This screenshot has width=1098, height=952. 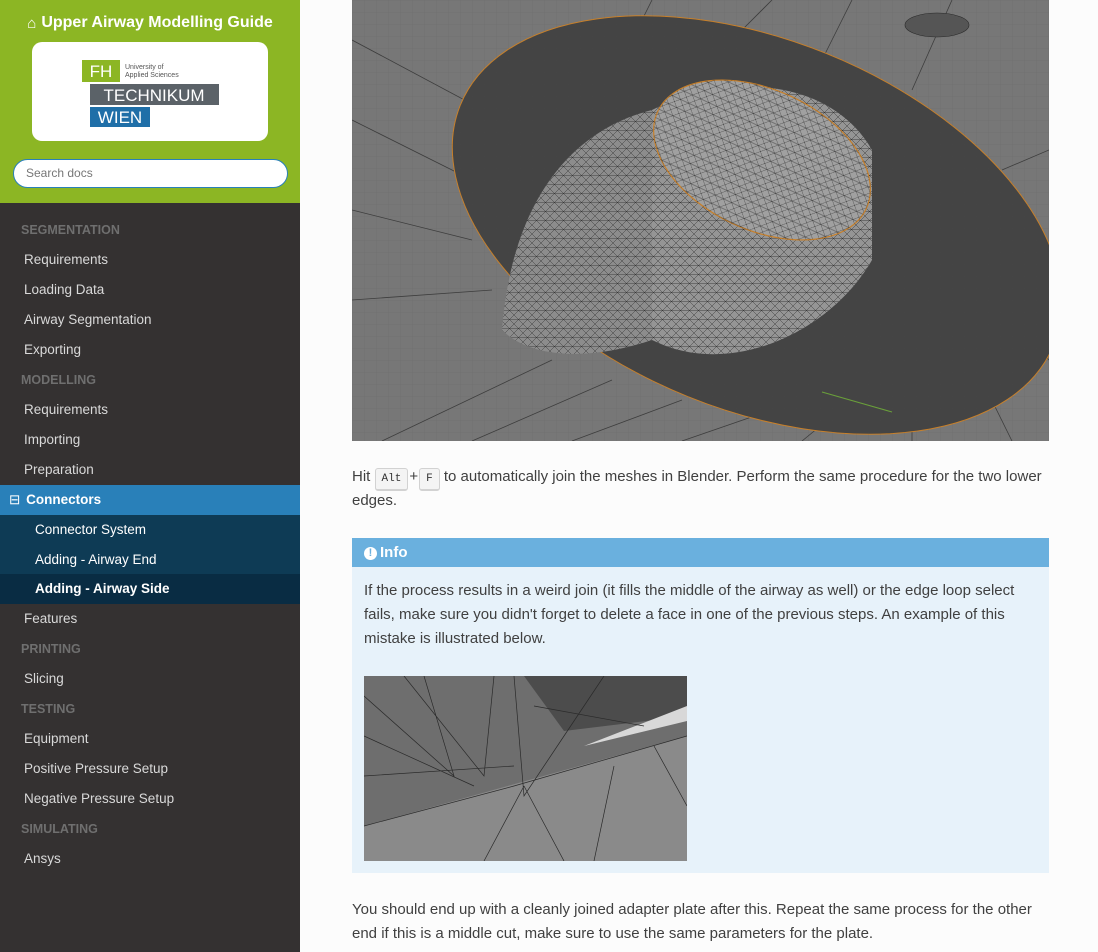 I want to click on nav-item-features: Features, so click(x=150, y=619).